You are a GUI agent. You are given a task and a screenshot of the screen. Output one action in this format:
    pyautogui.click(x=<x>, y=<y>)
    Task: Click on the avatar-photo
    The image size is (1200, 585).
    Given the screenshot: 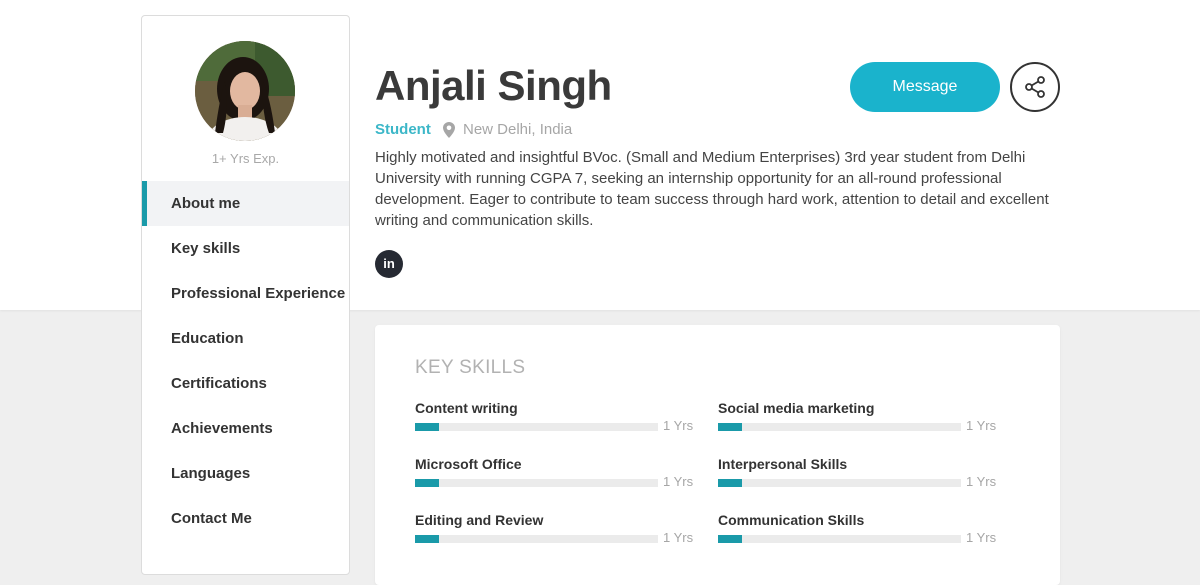 What is the action you would take?
    pyautogui.click(x=245, y=91)
    